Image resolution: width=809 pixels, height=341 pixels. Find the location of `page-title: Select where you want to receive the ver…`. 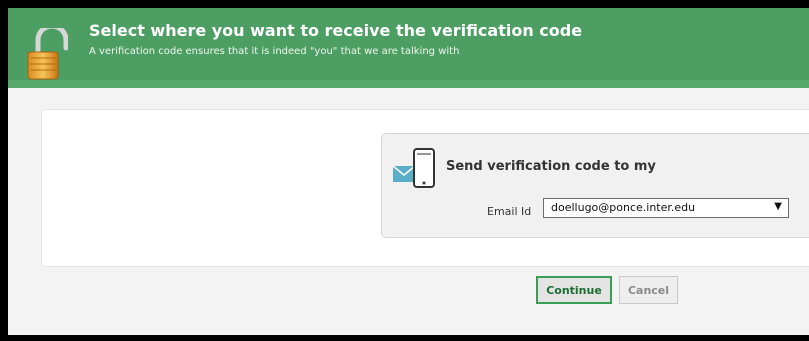

page-title: Select where you want to receive the ver… is located at coordinates (336, 30).